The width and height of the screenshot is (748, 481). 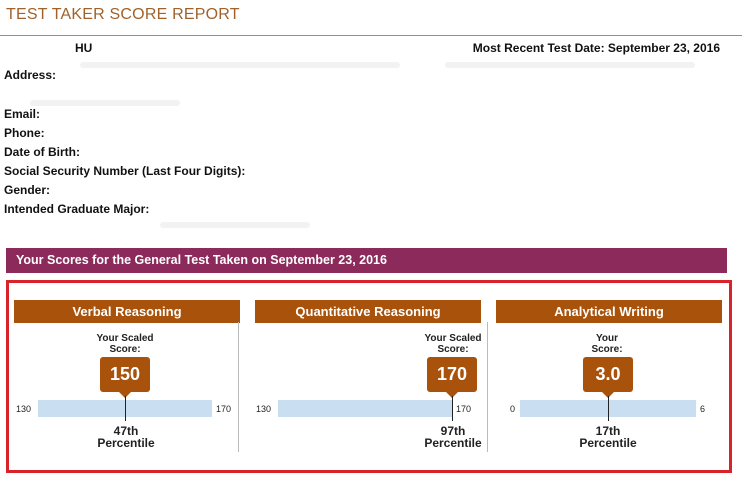 I want to click on score-range-bar, so click(x=365, y=408).